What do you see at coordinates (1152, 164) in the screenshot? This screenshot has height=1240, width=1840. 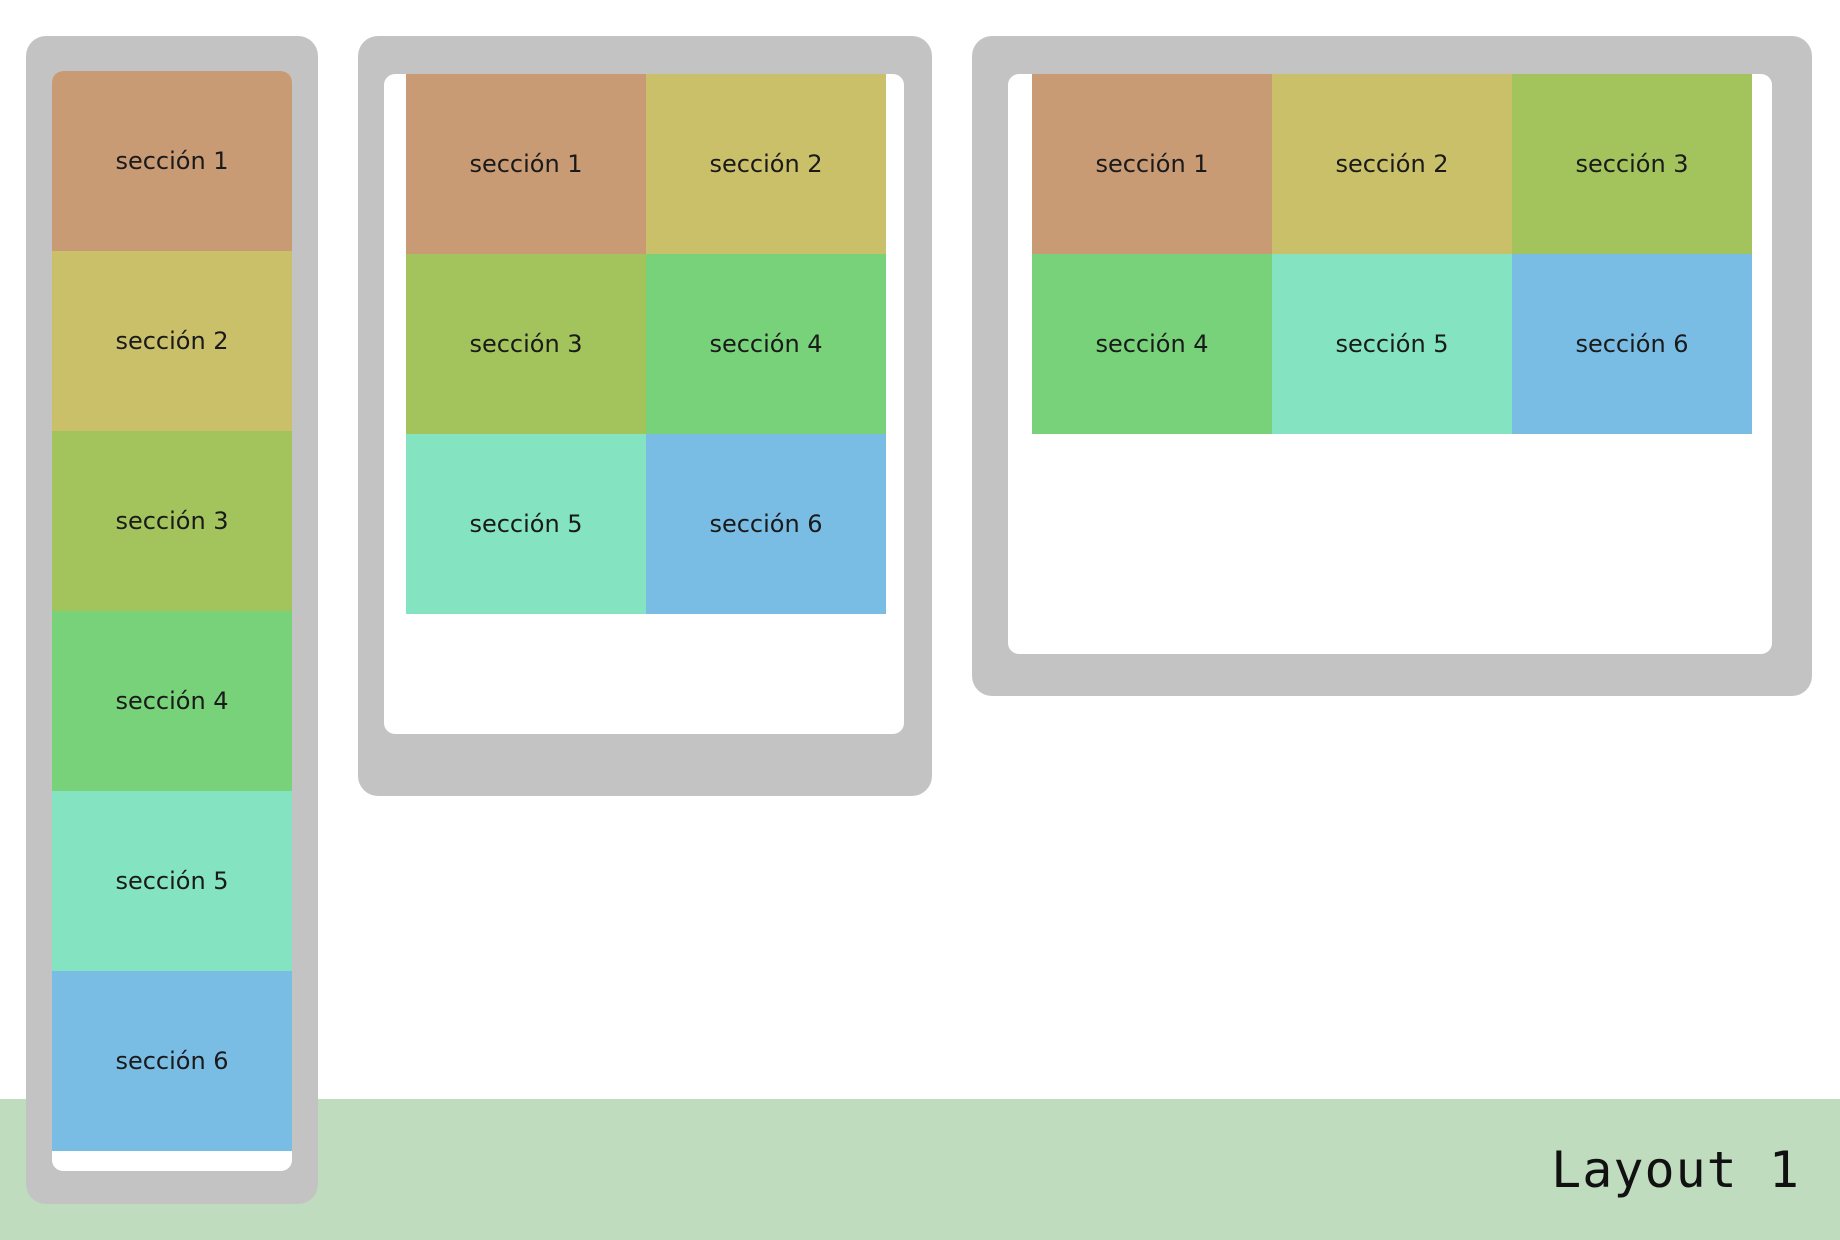 I see `desktop-section-1: sección 1` at bounding box center [1152, 164].